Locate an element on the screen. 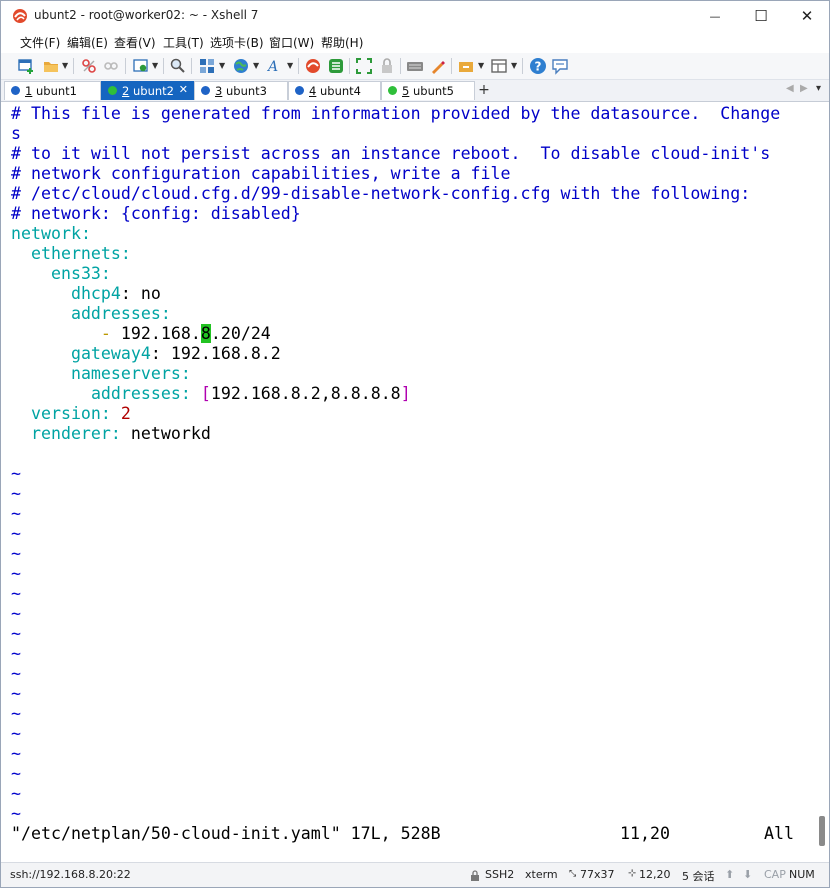 This screenshot has width=830, height=888. font-icon: A is located at coordinates (275, 66).